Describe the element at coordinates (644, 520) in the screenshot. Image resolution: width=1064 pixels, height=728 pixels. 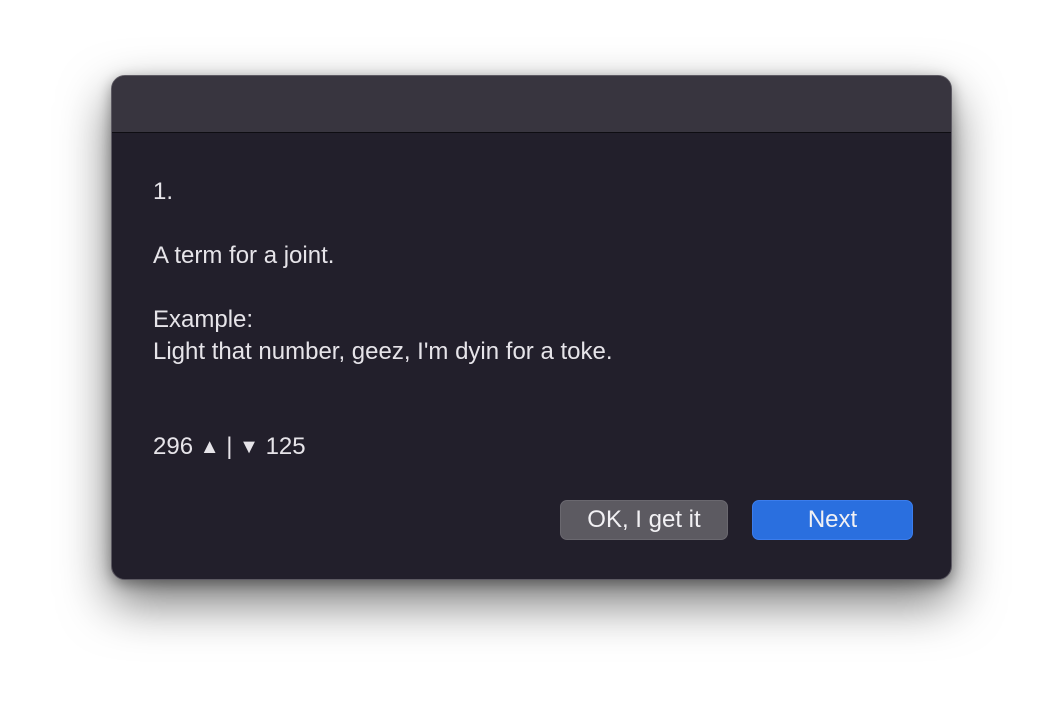
I see `ok-button: OK, I get it` at that location.